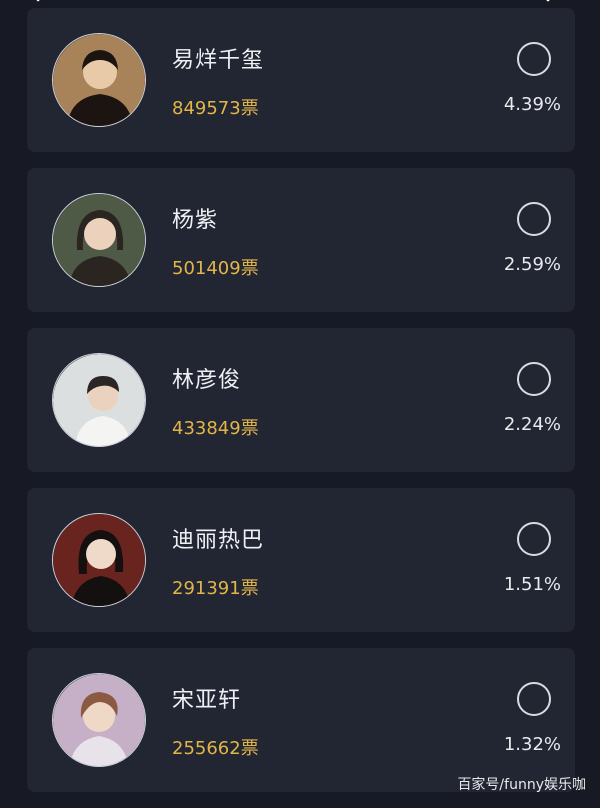  Describe the element at coordinates (215, 268) in the screenshot. I see `vote-count: 501409票` at that location.